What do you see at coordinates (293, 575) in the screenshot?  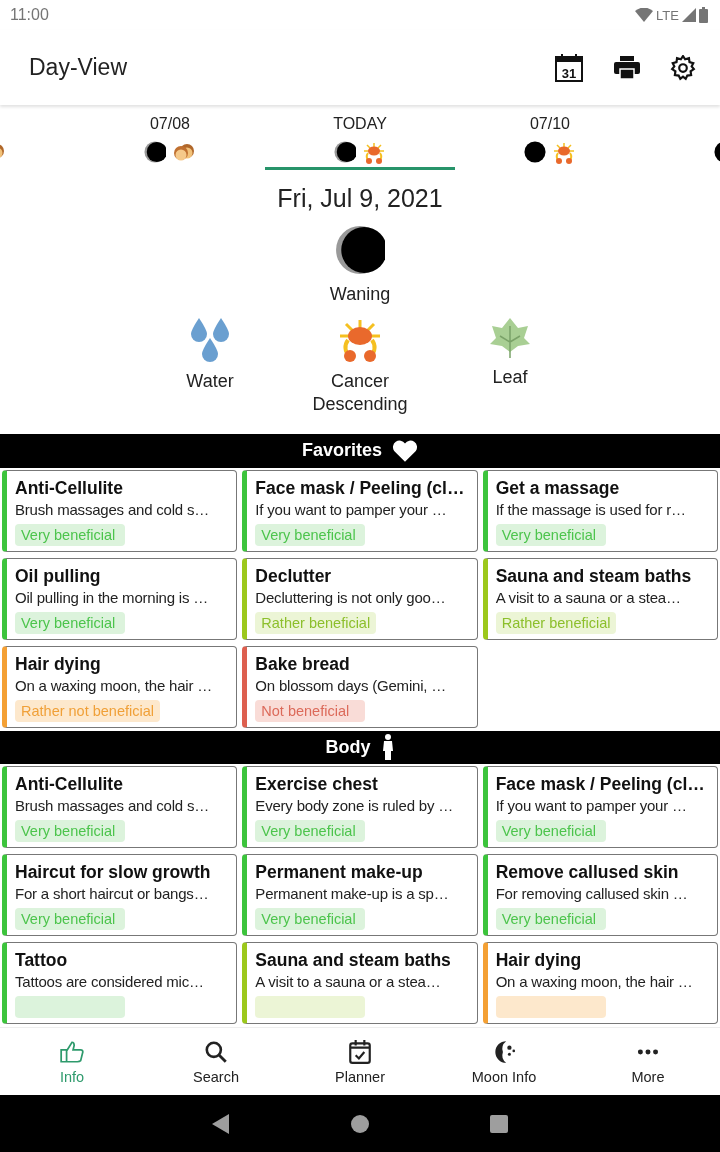 I see `card-title: Declutter` at bounding box center [293, 575].